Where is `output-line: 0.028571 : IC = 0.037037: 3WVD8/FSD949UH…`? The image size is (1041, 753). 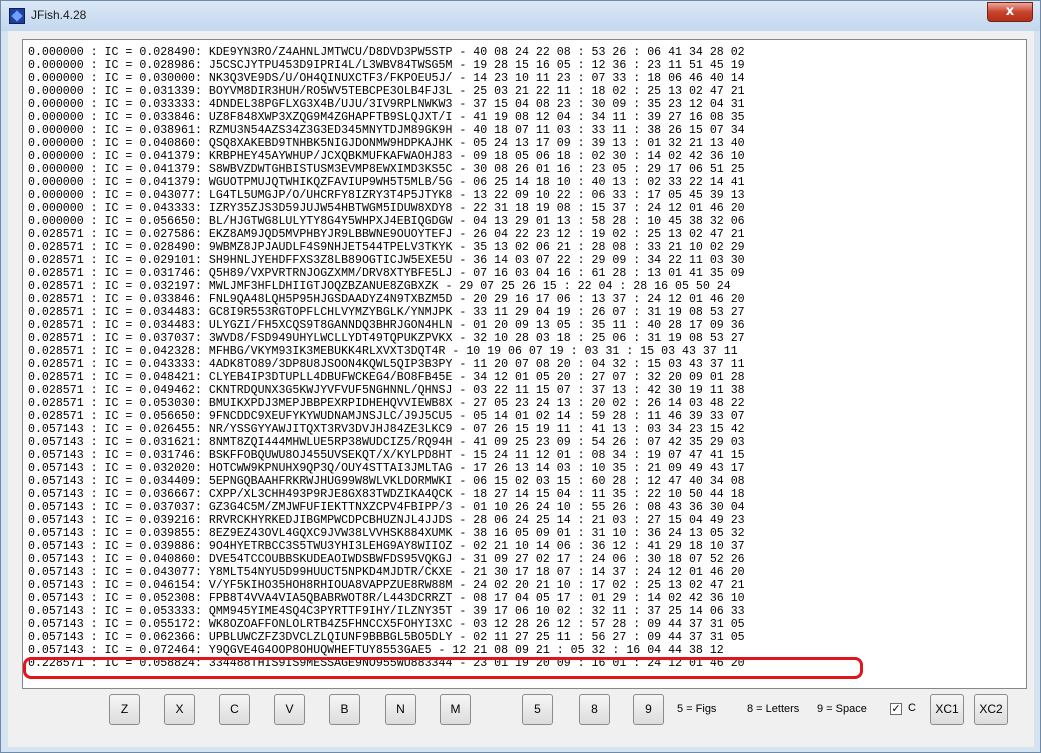
output-line: 0.028571 : IC = 0.037037: 3WVD8/FSD949UH… is located at coordinates (386, 338).